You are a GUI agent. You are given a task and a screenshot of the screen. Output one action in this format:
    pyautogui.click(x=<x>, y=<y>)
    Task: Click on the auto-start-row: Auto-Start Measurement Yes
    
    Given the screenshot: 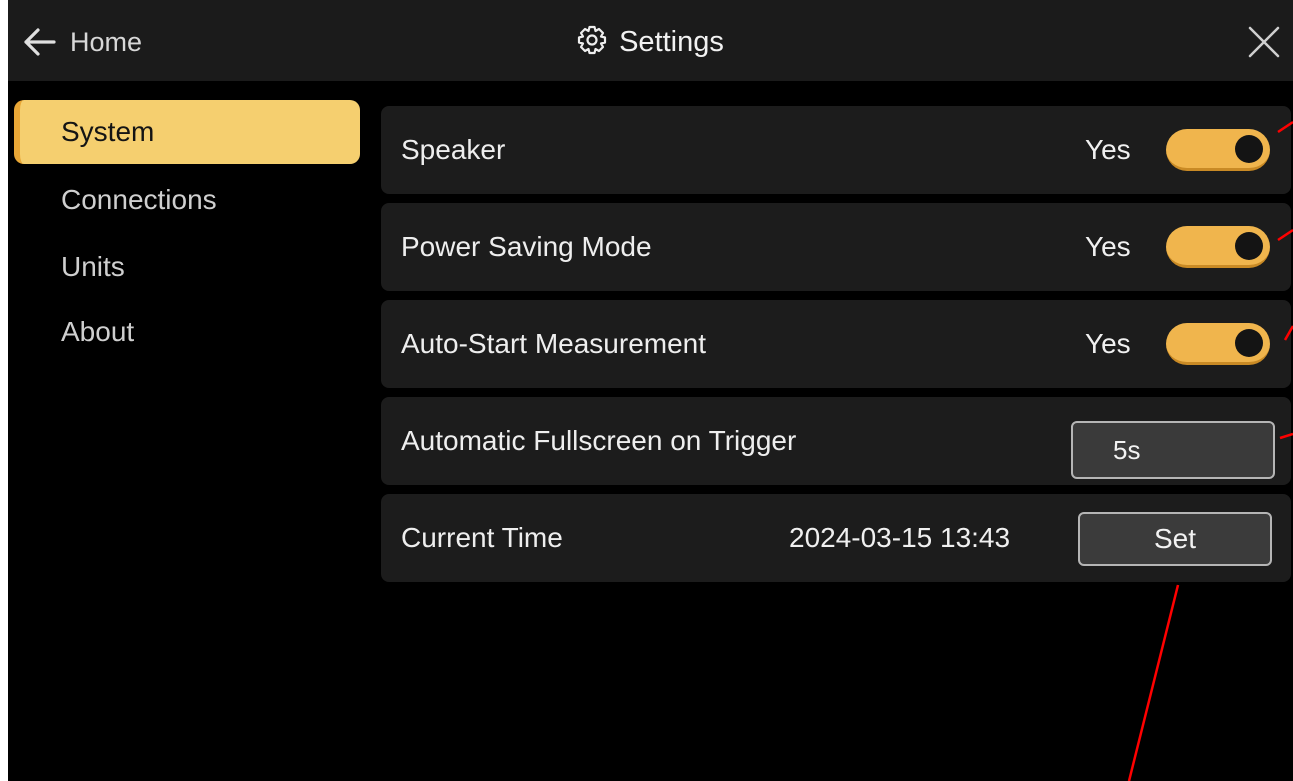 What is the action you would take?
    pyautogui.click(x=836, y=344)
    